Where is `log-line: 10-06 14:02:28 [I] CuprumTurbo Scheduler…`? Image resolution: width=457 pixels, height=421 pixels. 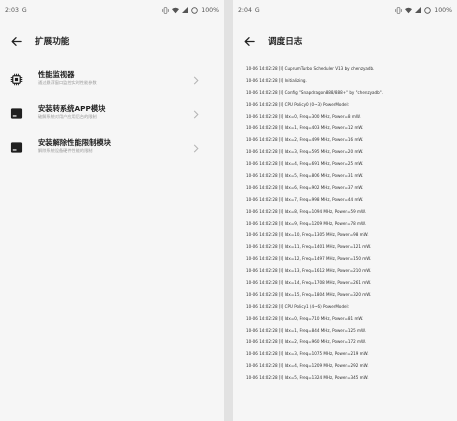
log-line: 10-06 14:02:28 [I] CuprumTurbo Scheduler… is located at coordinates (310, 68).